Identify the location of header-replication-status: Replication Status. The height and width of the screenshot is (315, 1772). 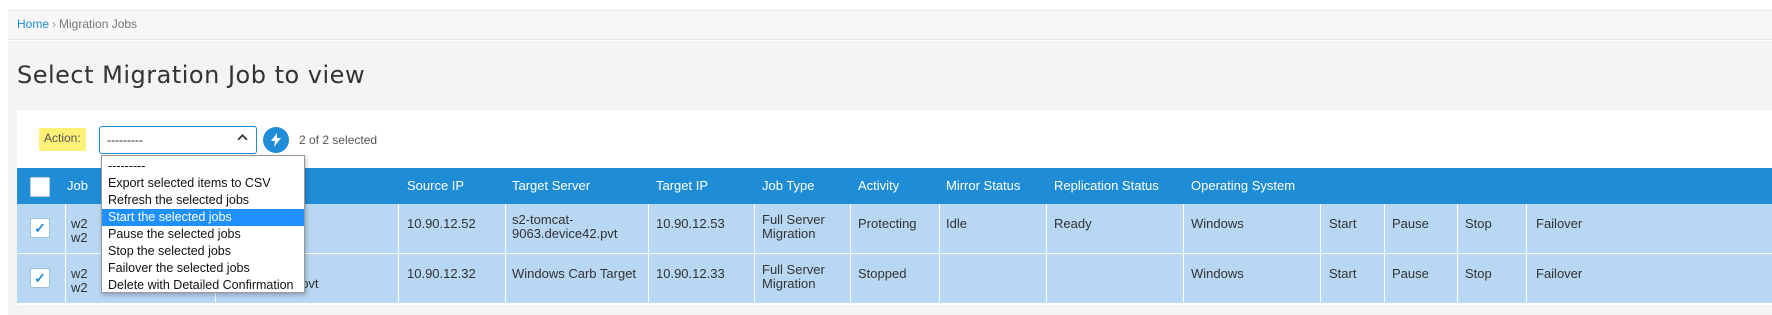
(1106, 185).